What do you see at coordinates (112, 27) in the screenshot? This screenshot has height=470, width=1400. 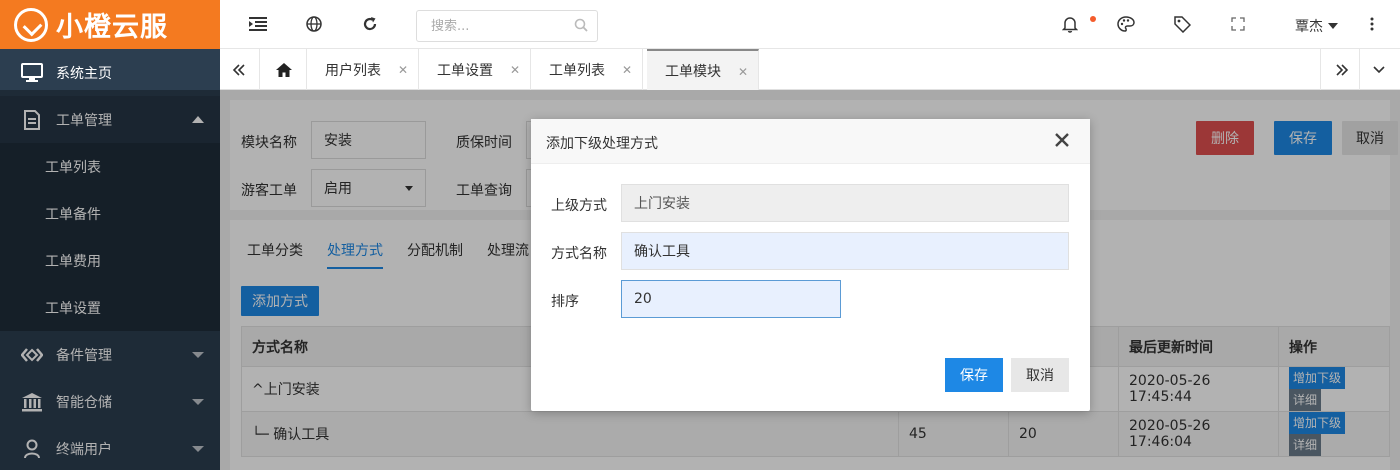 I see `brand-name: 小橙云服` at bounding box center [112, 27].